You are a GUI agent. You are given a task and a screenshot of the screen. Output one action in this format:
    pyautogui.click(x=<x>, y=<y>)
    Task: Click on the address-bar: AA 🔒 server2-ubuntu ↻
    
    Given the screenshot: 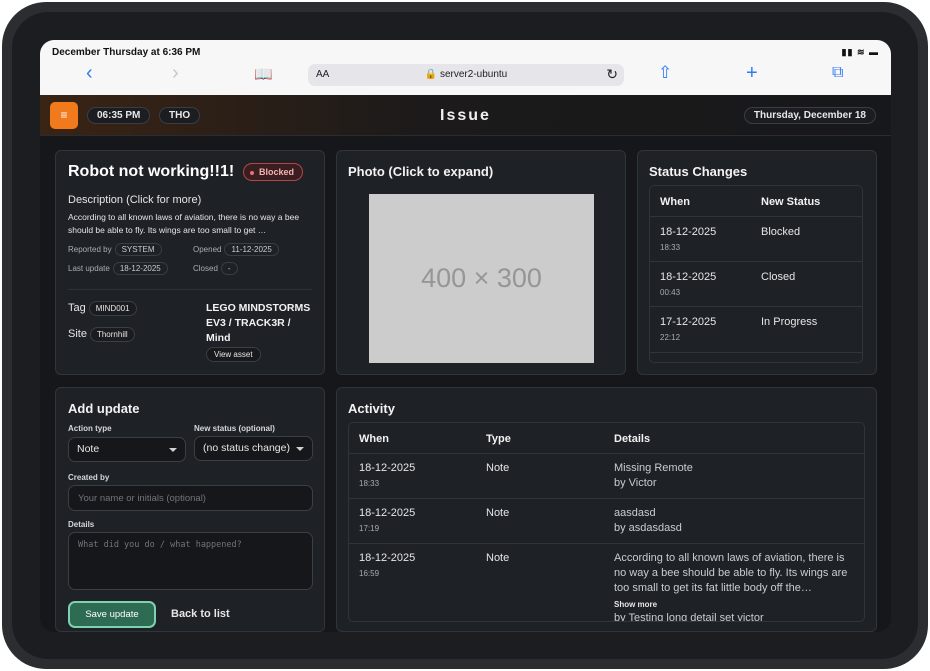 What is the action you would take?
    pyautogui.click(x=466, y=75)
    